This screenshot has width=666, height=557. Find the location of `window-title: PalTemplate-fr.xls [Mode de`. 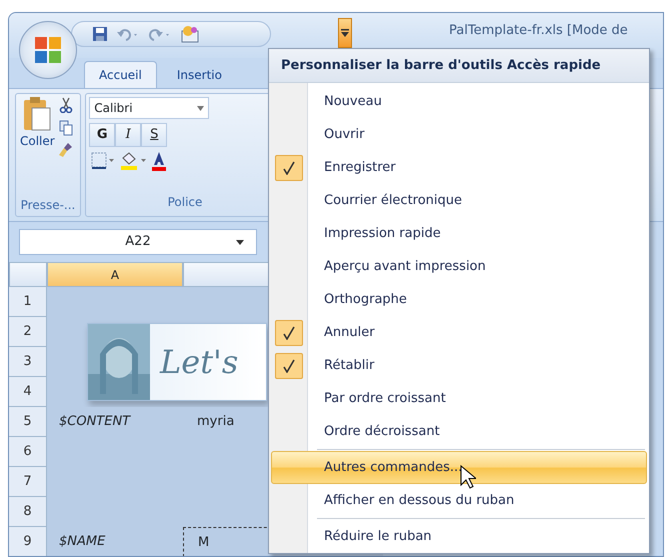

window-title: PalTemplate-fr.xls [Mode de is located at coordinates (538, 31).